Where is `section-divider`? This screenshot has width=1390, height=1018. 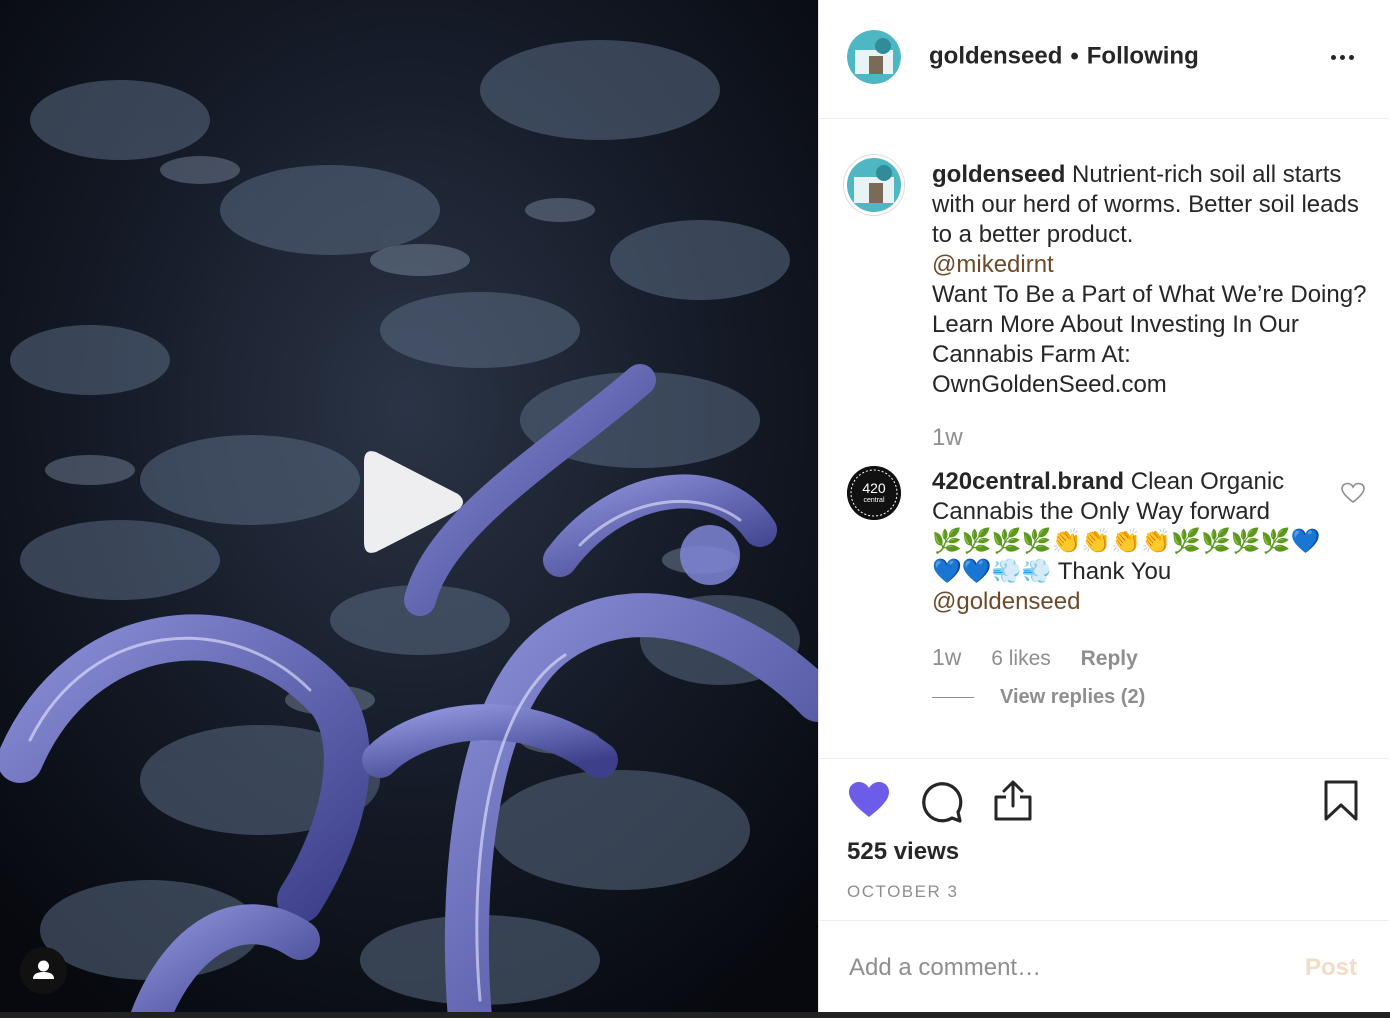 section-divider is located at coordinates (1104, 758).